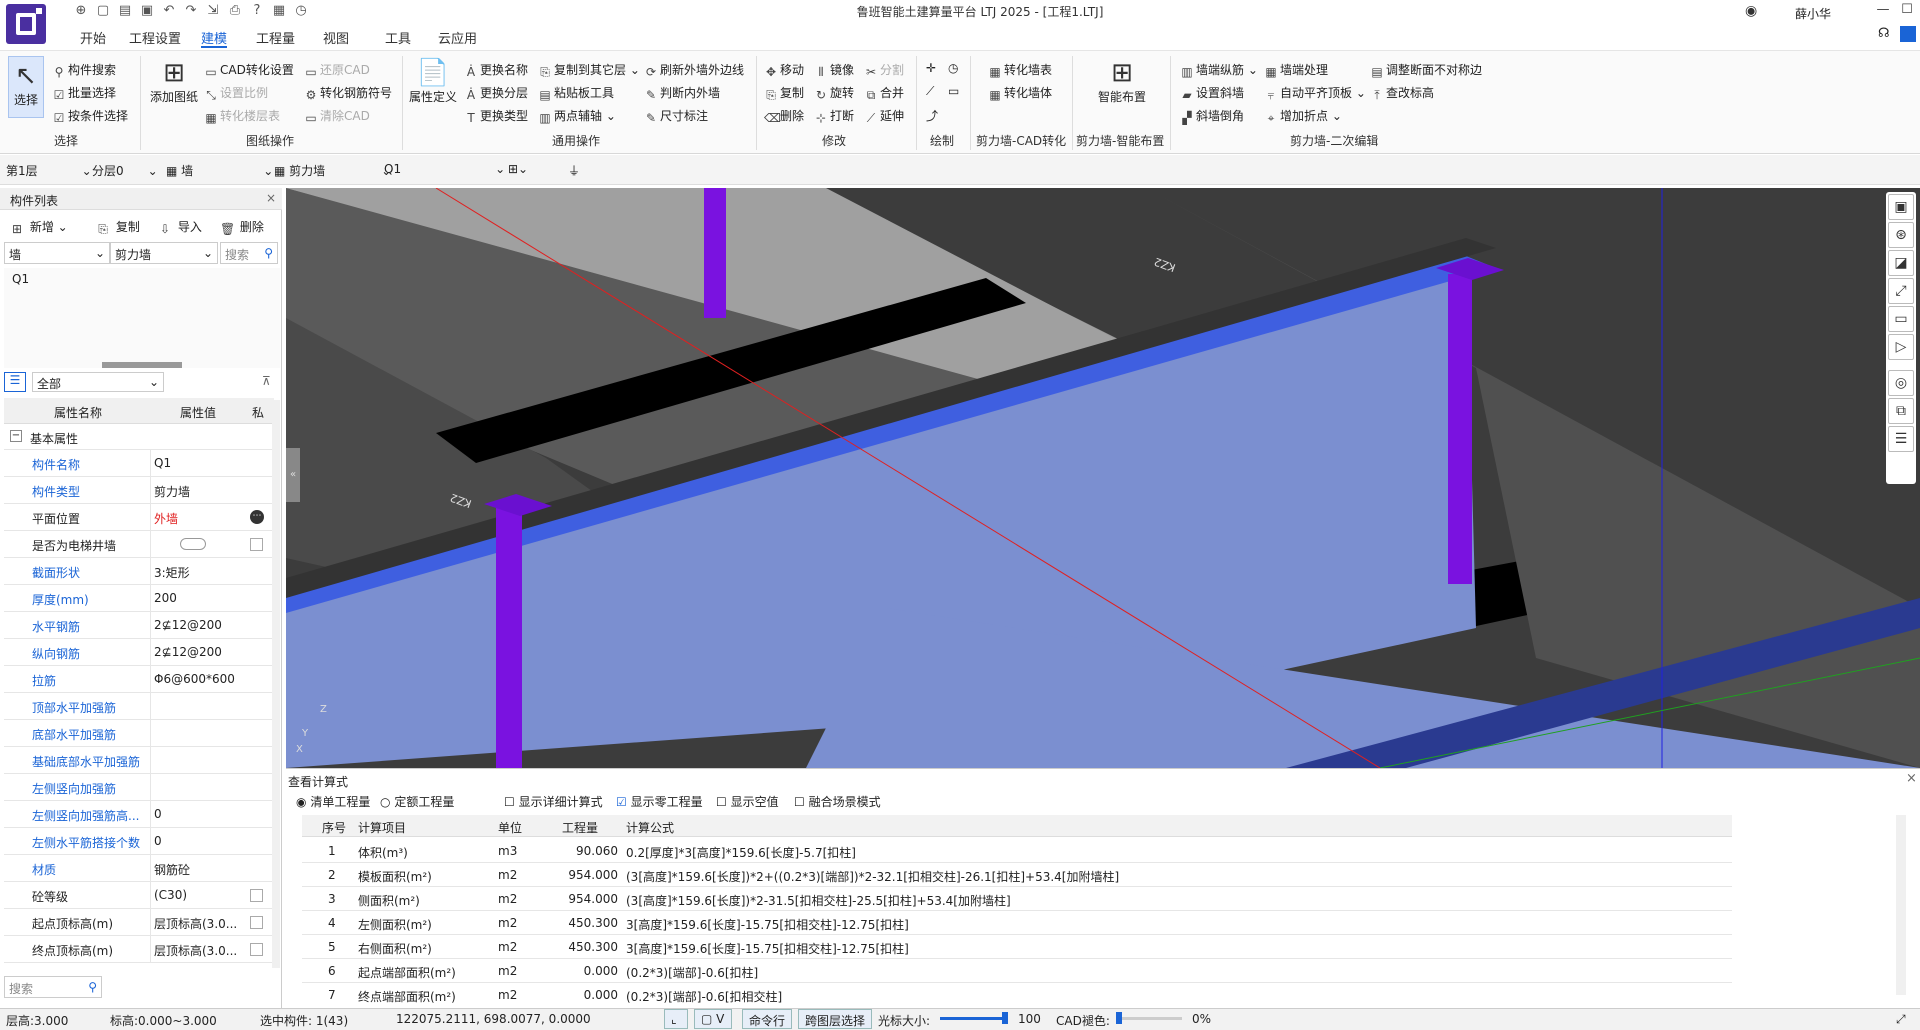  What do you see at coordinates (139, 841) in the screenshot?
I see `property-row: 左侧水平筋搭接个数 0` at bounding box center [139, 841].